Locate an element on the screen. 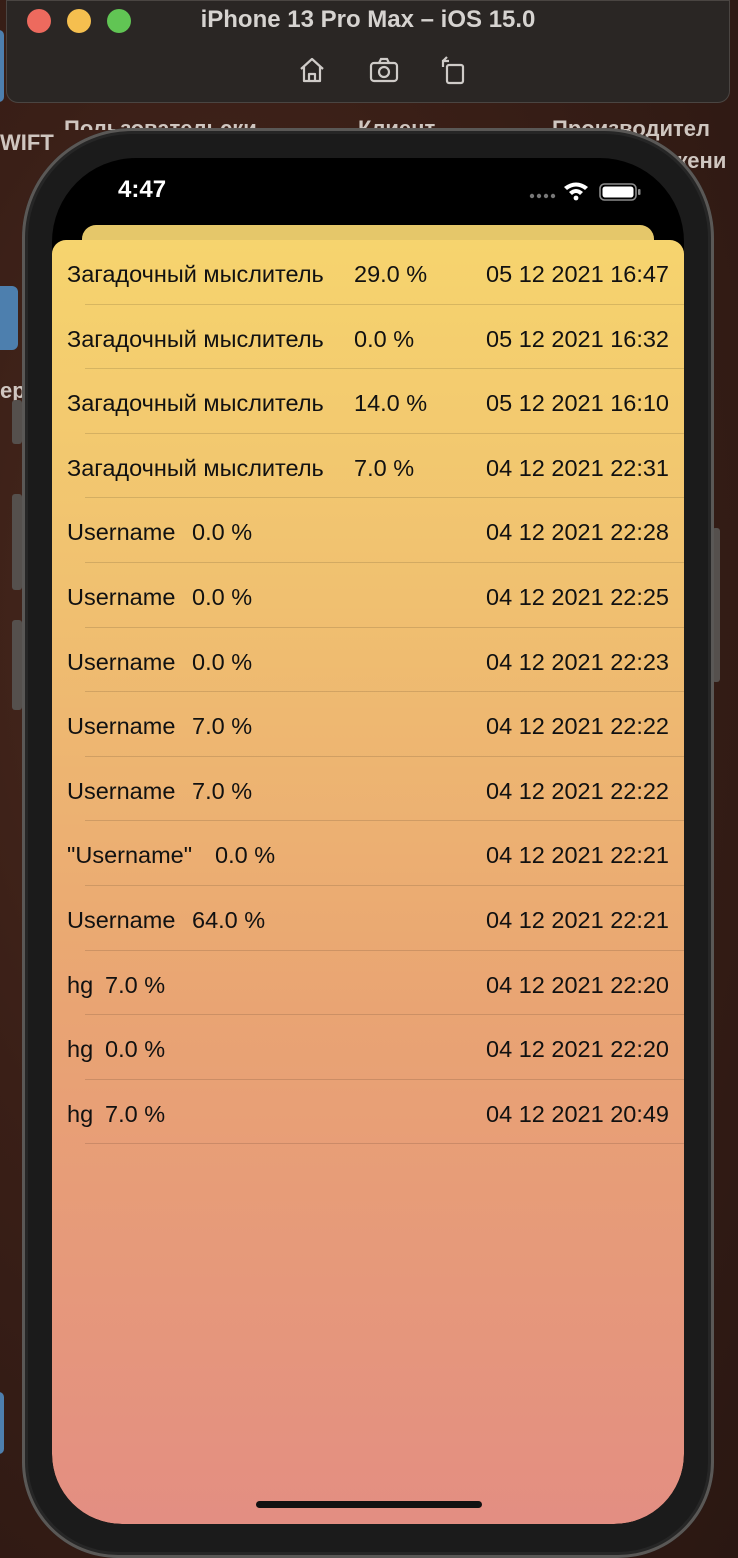  simulator-title: iPhone 13 Pro Max – iOS 15.0 is located at coordinates (368, 19).